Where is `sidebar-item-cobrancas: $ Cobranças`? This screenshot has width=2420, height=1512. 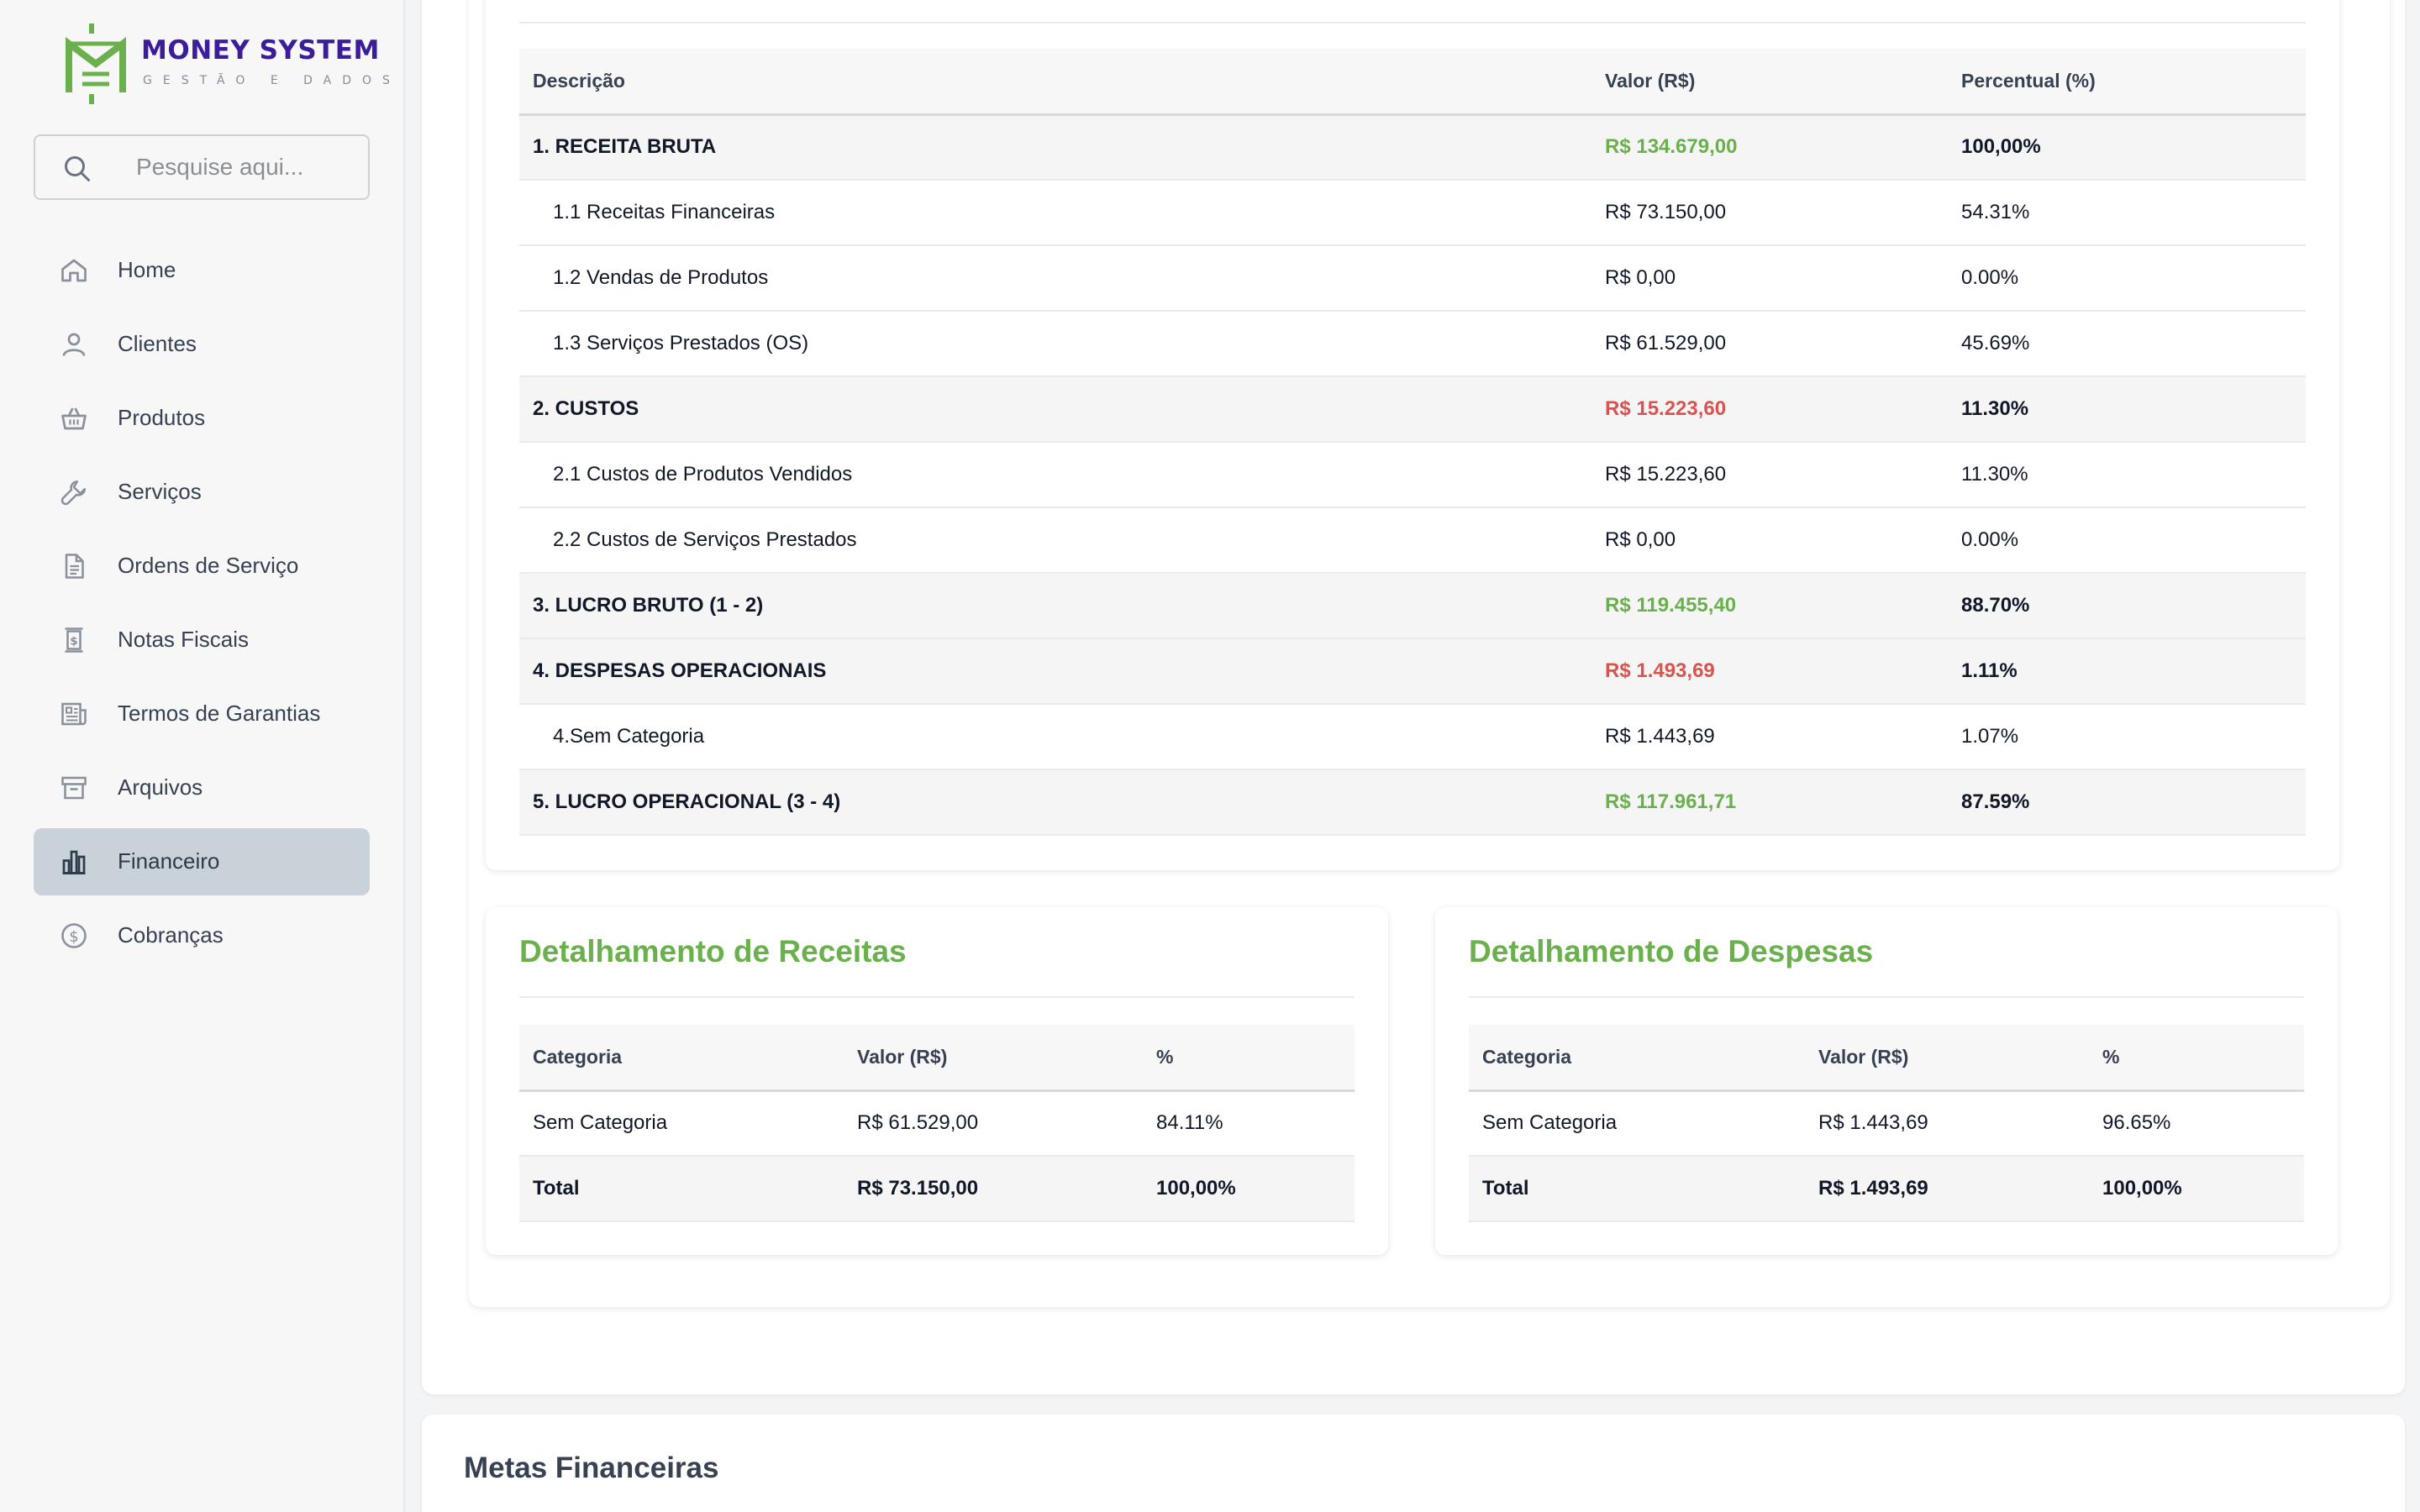
sidebar-item-cobrancas: $ Cobranças is located at coordinates (202, 935).